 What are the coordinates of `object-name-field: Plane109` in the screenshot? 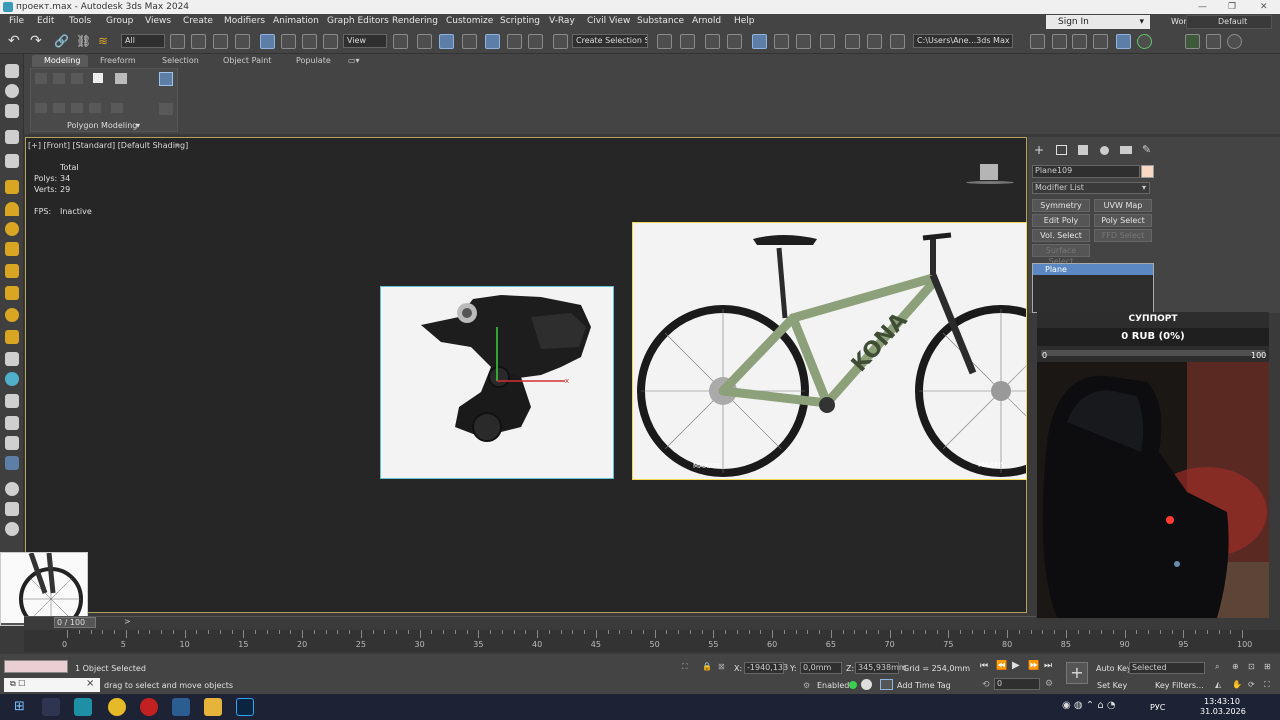 It's located at (1086, 171).